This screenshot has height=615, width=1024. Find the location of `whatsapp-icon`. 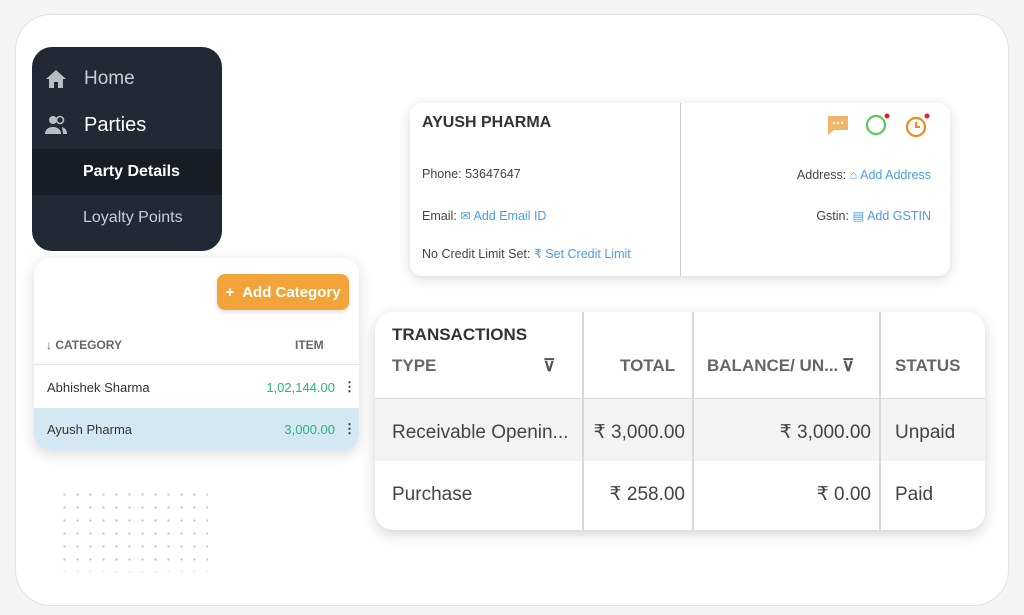

whatsapp-icon is located at coordinates (877, 125).